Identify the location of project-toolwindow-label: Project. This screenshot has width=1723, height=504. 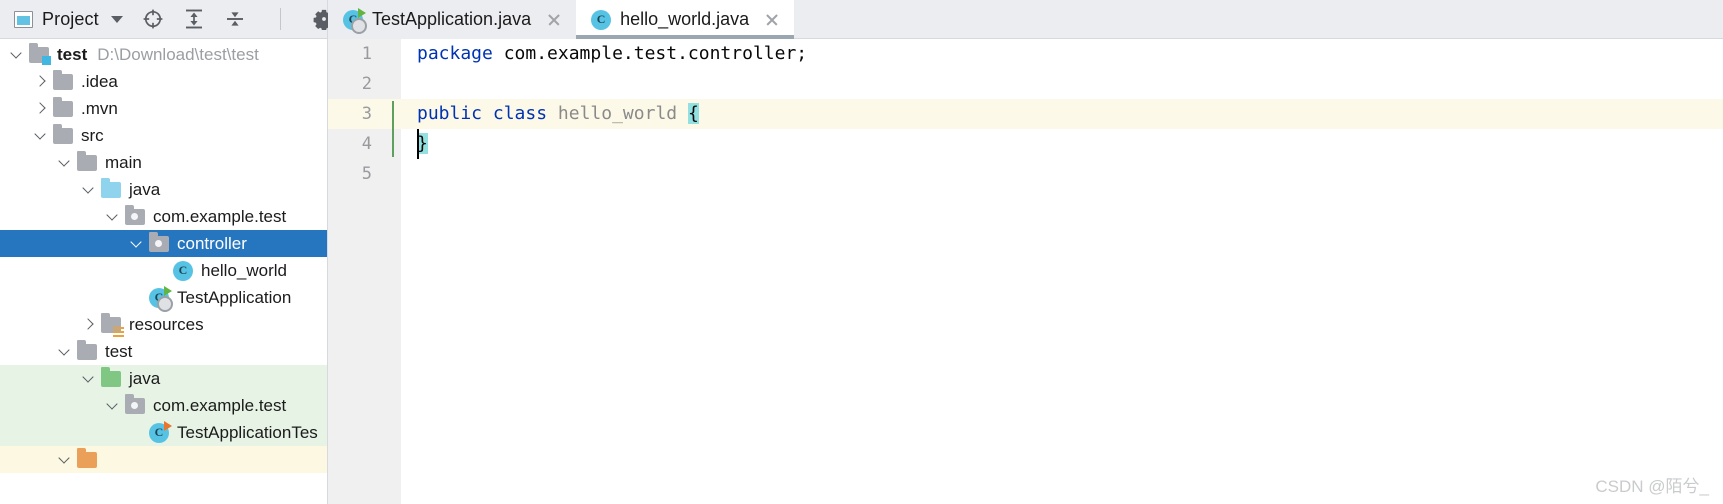
(70, 18).